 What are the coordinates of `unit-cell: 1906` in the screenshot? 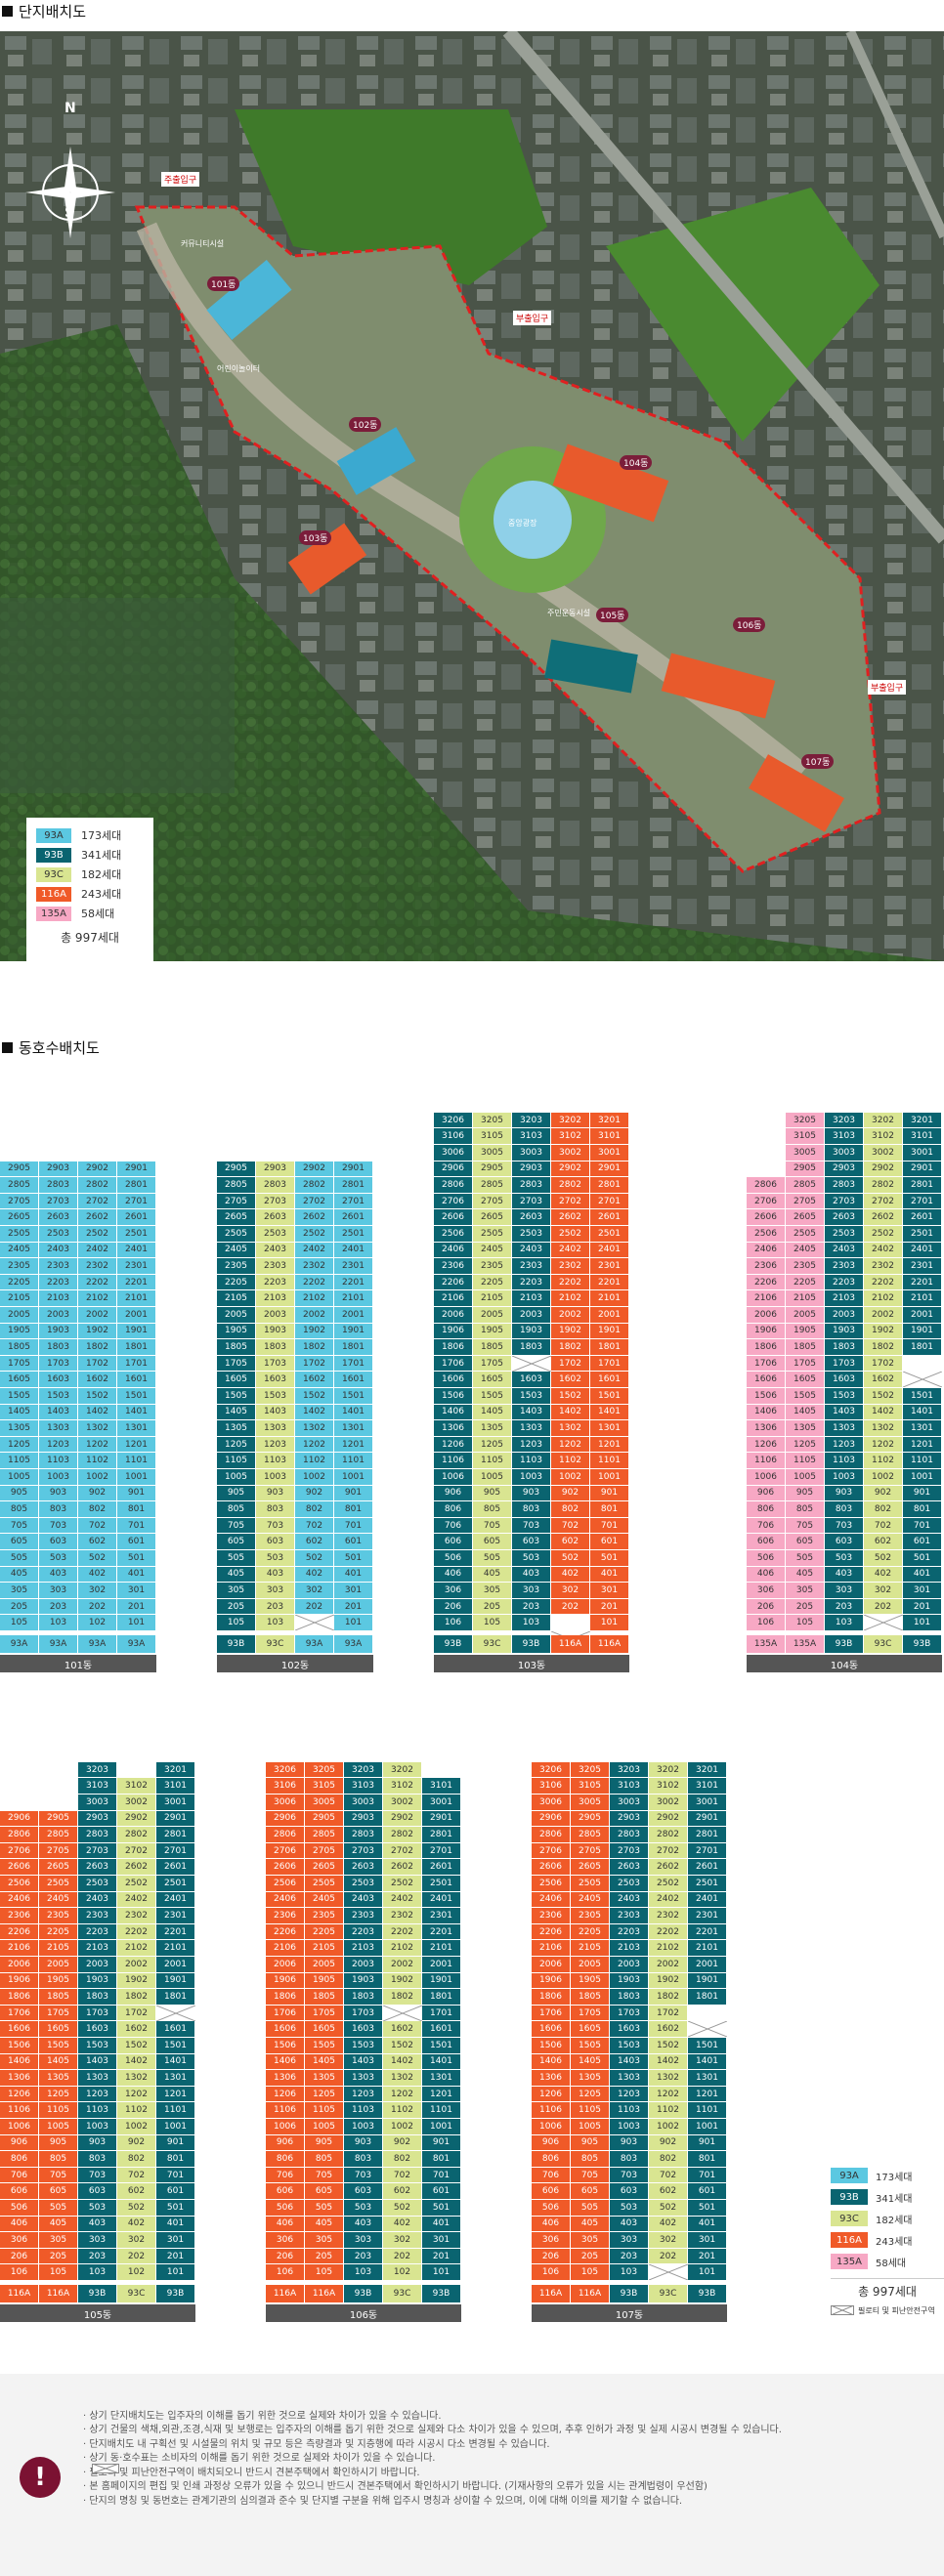 It's located at (453, 1331).